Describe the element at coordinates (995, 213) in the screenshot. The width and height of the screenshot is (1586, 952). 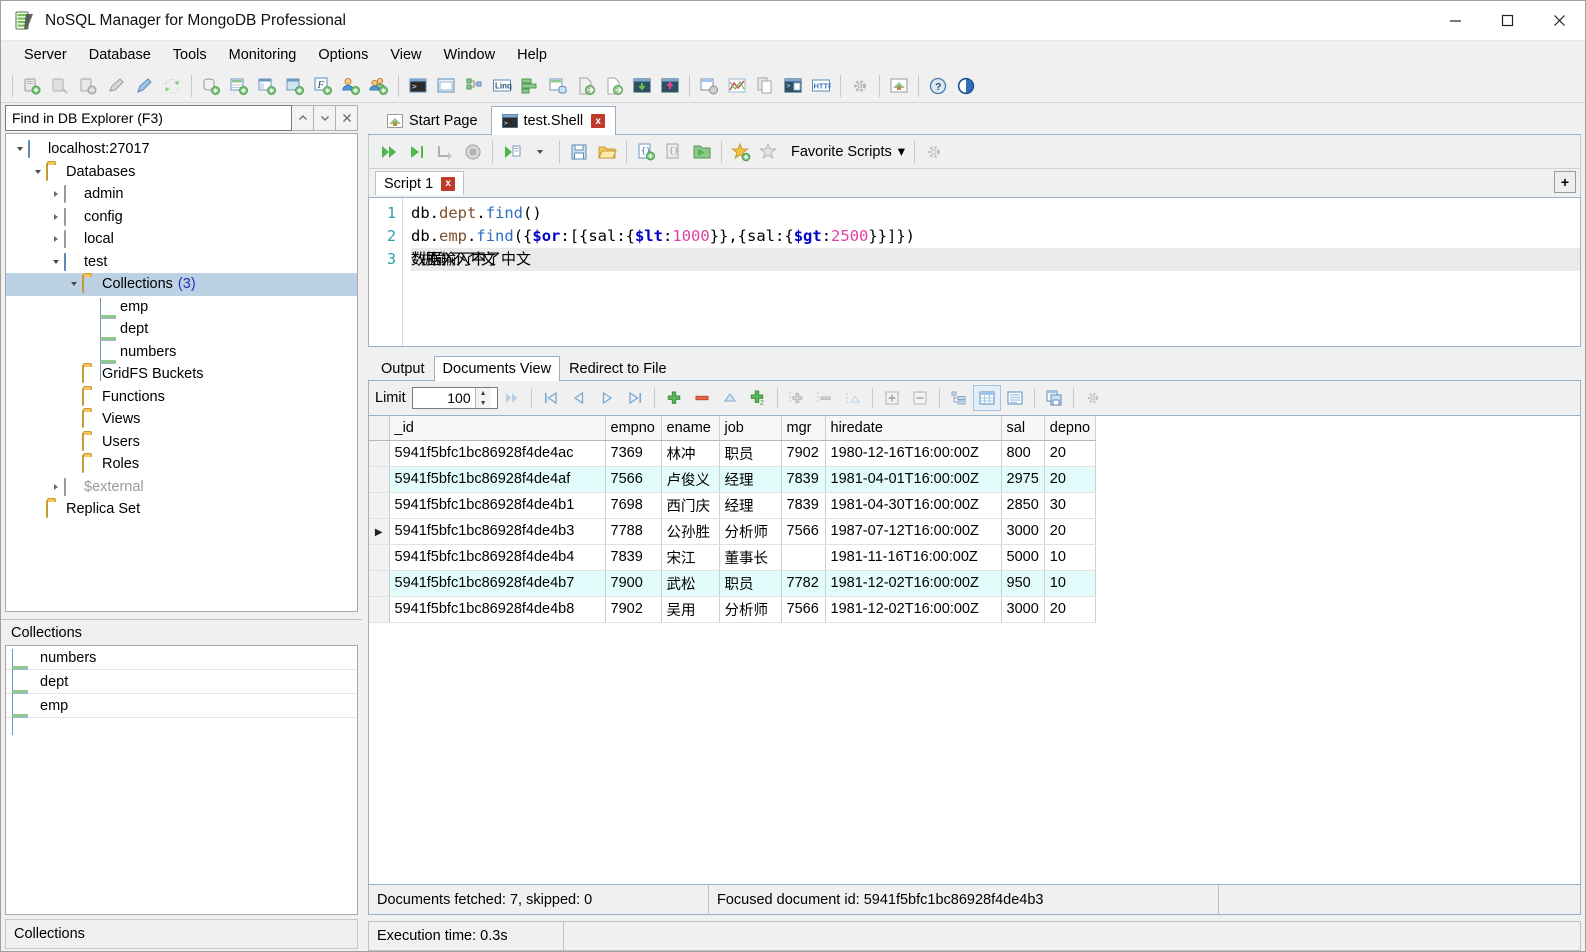
I see `code-line: db.dept.find()` at that location.